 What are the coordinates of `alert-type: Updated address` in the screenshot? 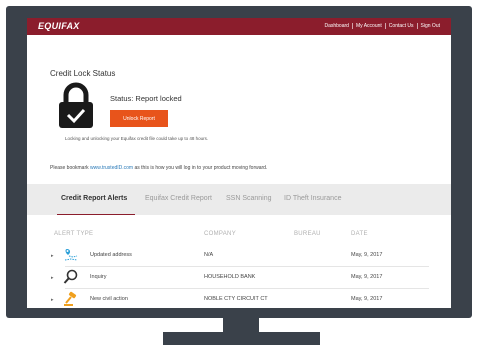 It's located at (111, 255).